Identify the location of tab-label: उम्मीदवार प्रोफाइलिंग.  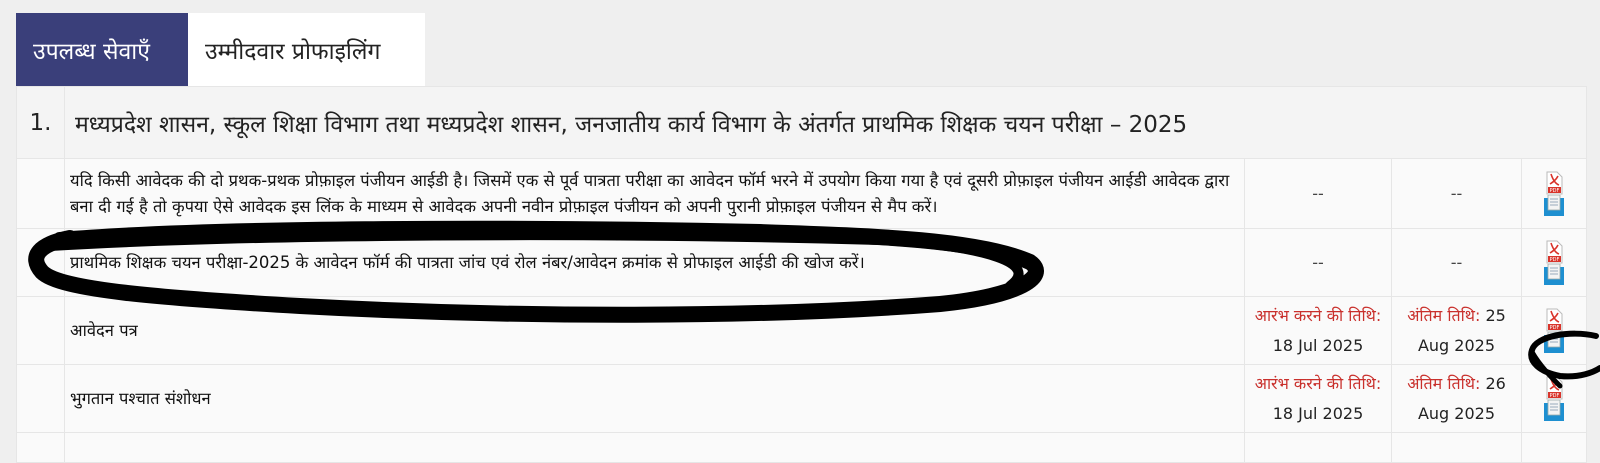
(293, 51).